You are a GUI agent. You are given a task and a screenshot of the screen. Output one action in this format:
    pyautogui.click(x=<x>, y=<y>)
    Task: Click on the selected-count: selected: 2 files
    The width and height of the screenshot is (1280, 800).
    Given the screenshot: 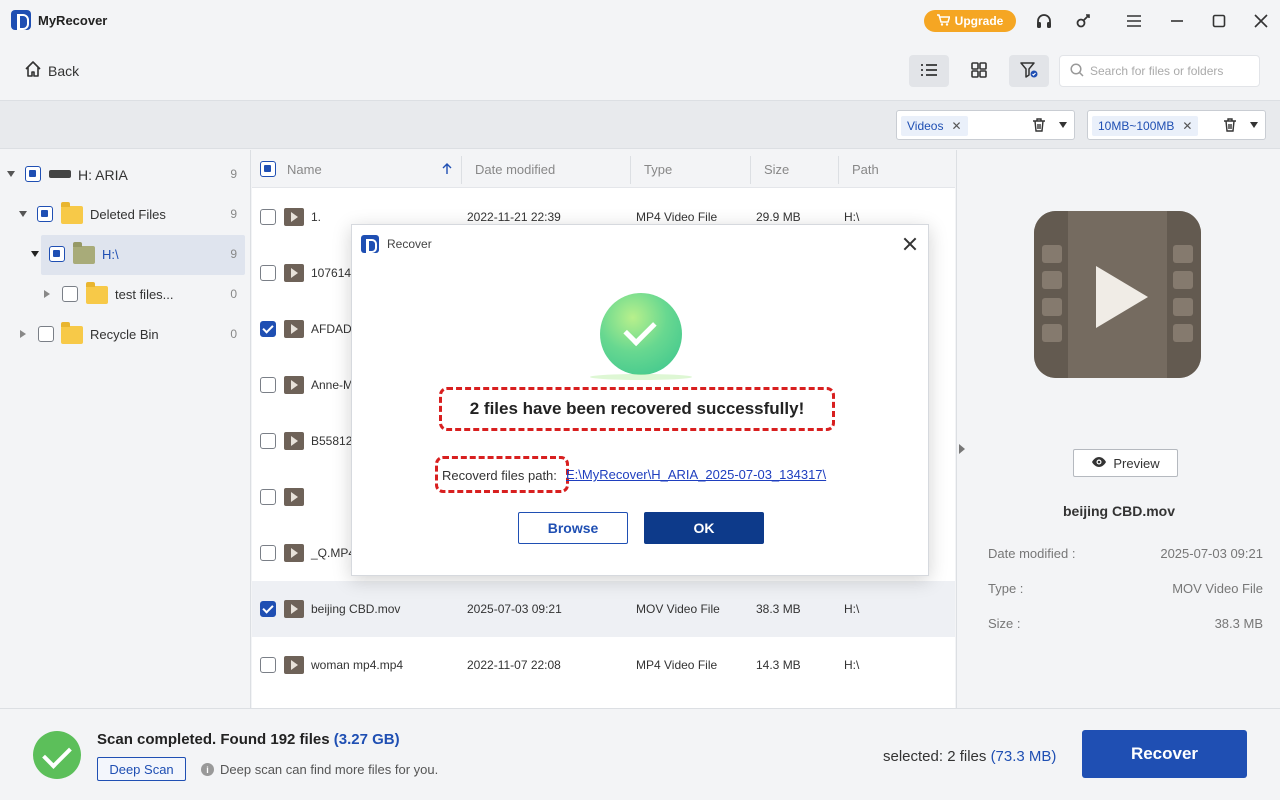 What is the action you would take?
    pyautogui.click(x=935, y=756)
    